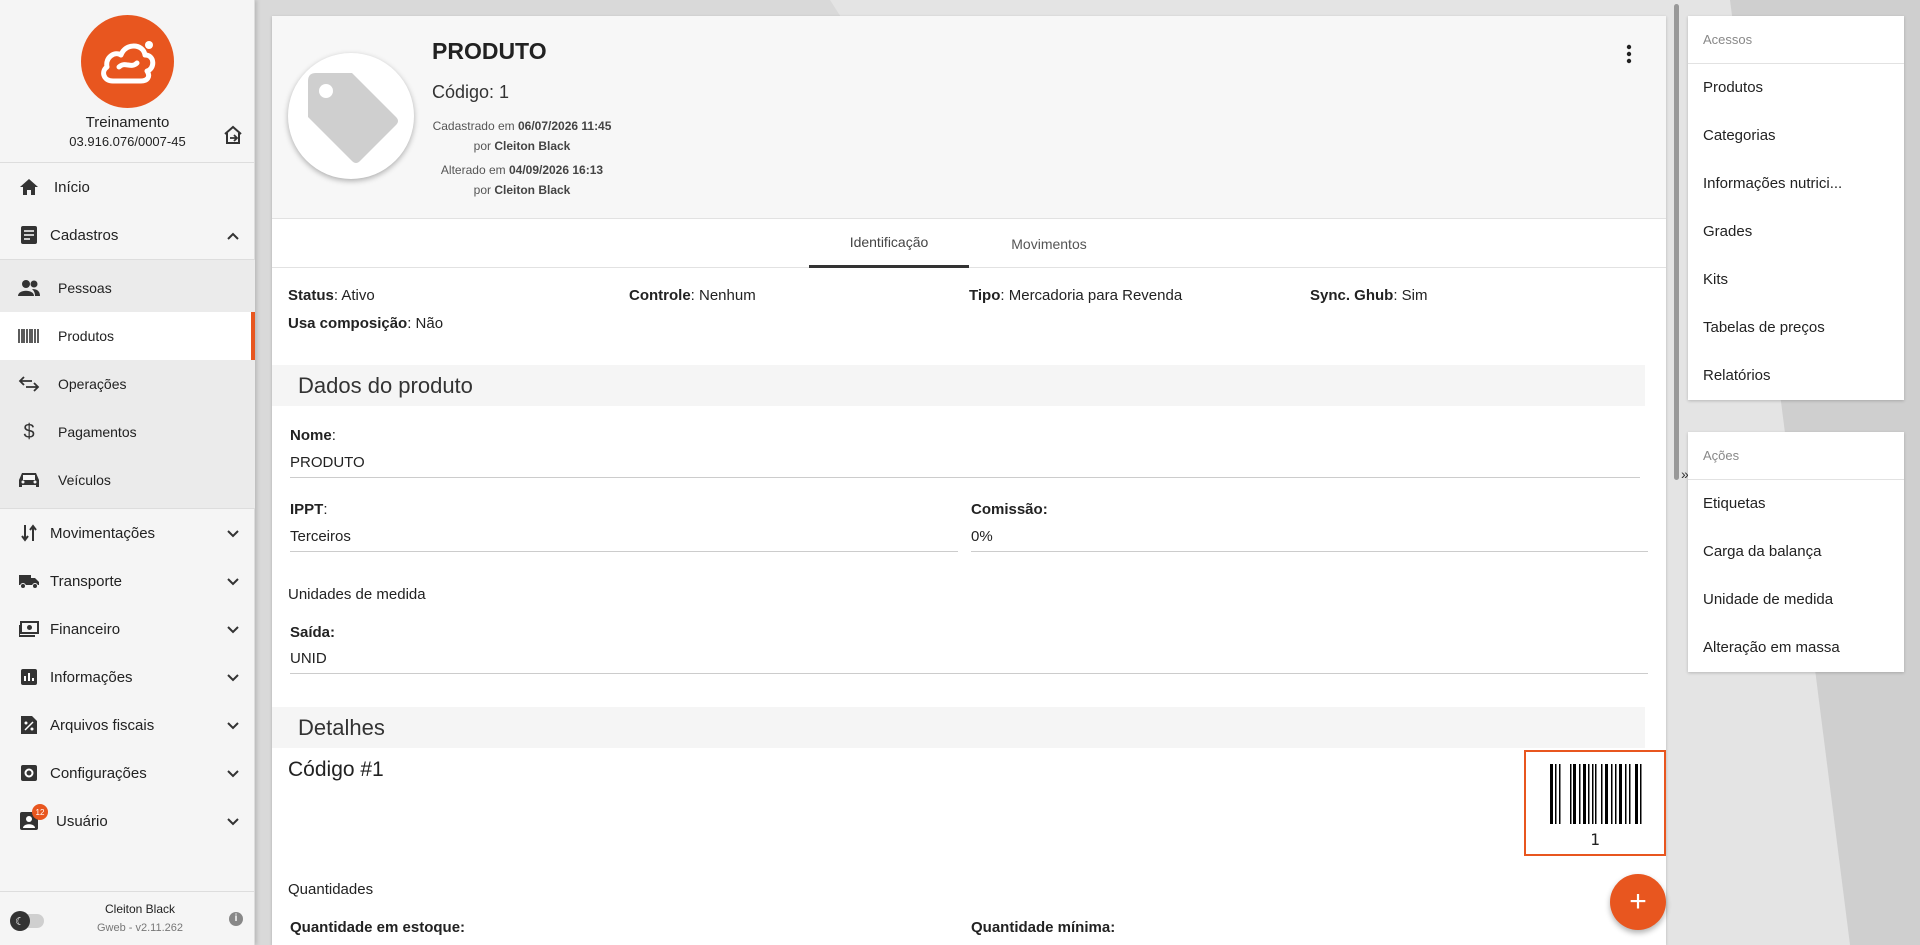 This screenshot has width=1920, height=945. I want to click on sync-value: : Sim, so click(1410, 295).